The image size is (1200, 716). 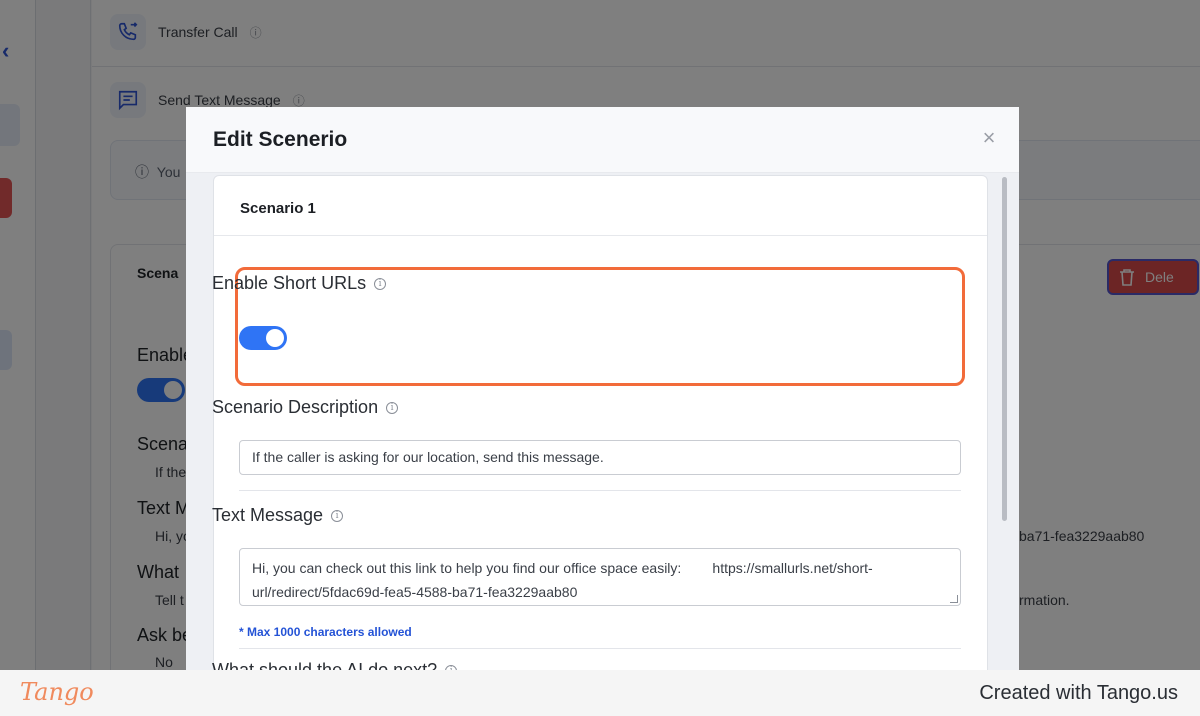 I want to click on short-urls-label: Enable Short URLs, so click(x=289, y=283).